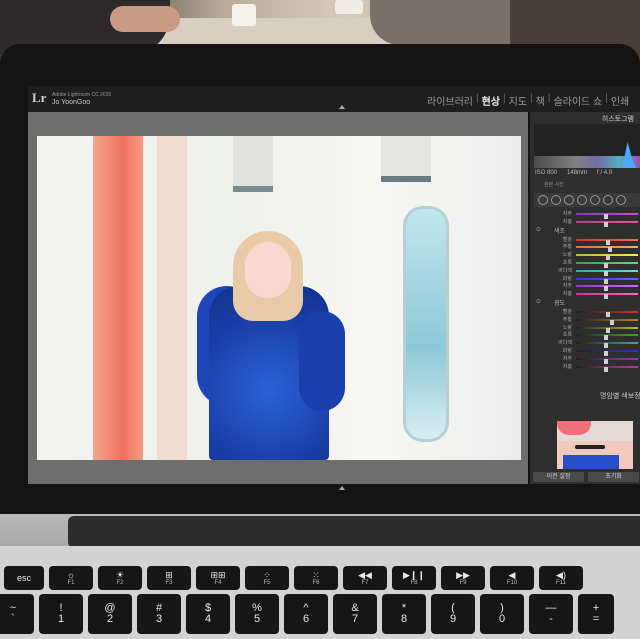 The width and height of the screenshot is (640, 639). What do you see at coordinates (17, 614) in the screenshot?
I see `backtick-key: ~ `` at bounding box center [17, 614].